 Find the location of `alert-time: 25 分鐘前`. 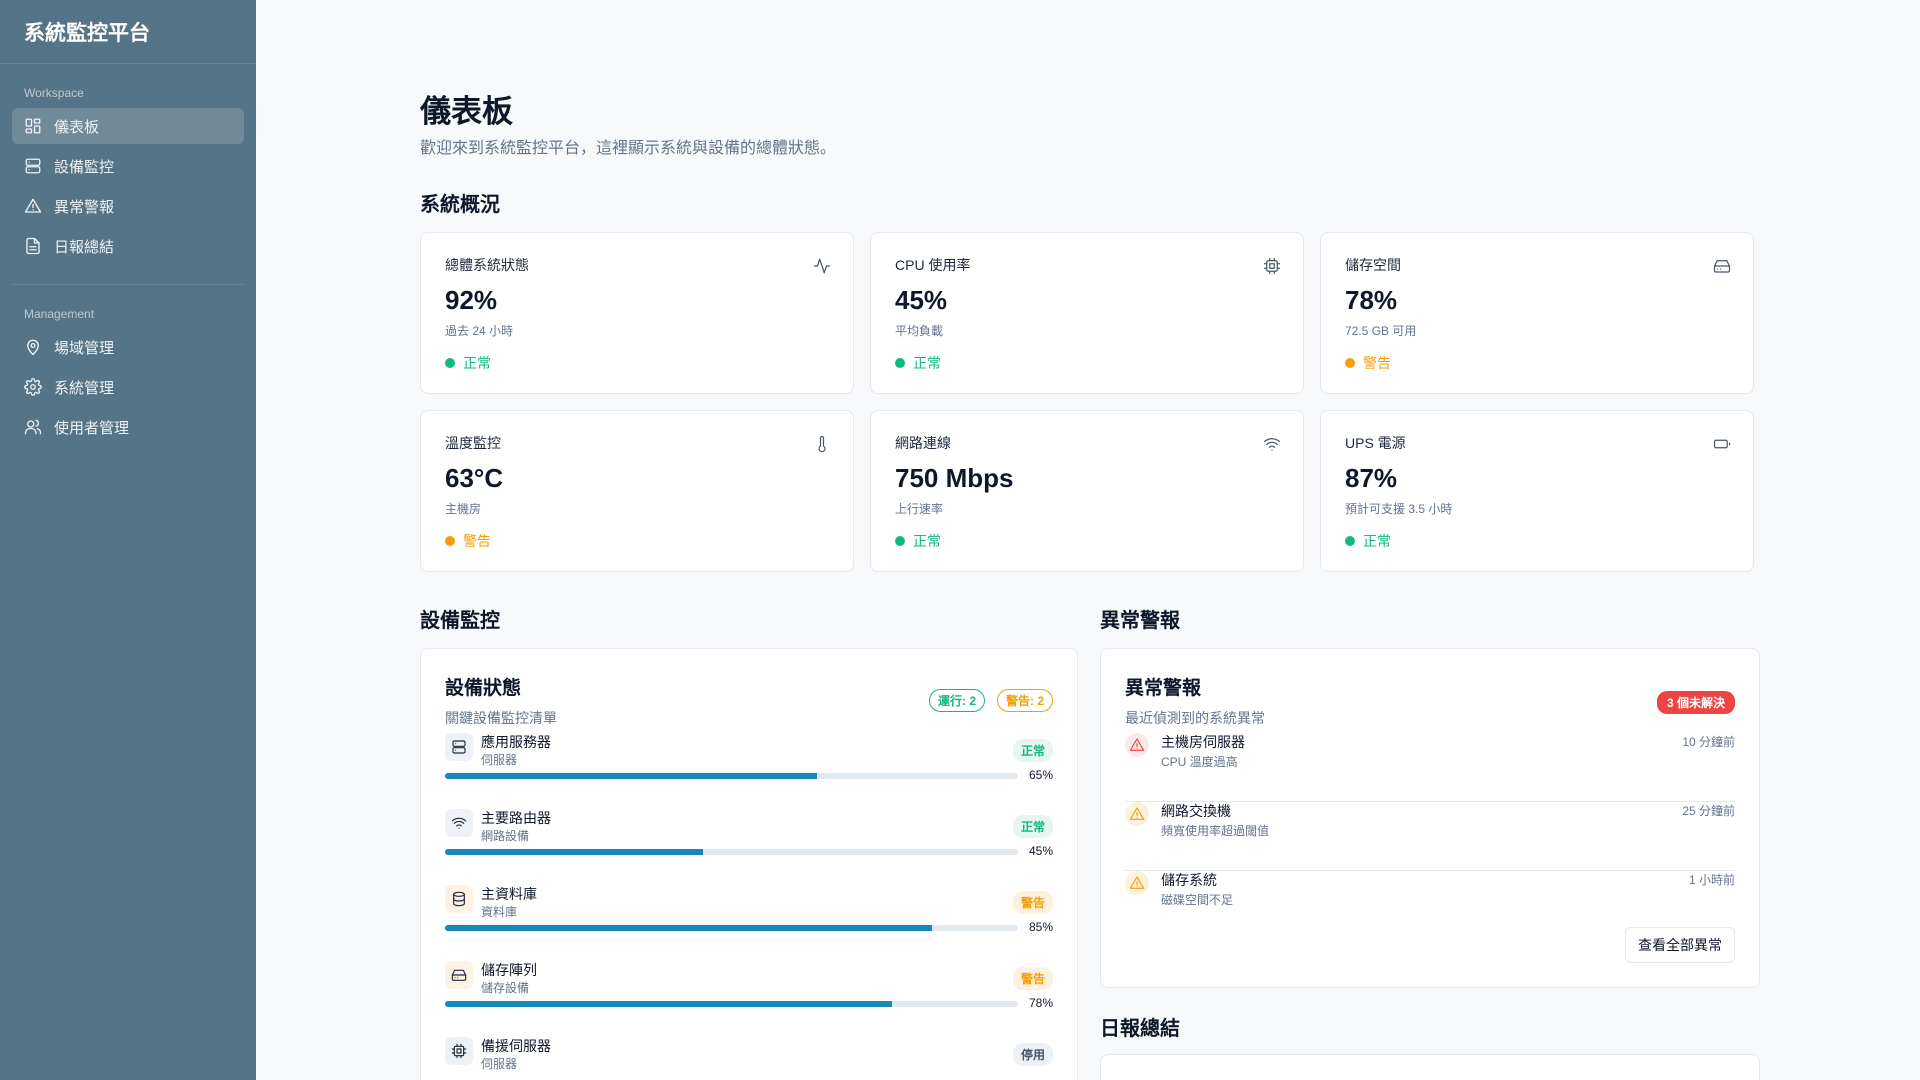

alert-time: 25 分鐘前 is located at coordinates (1708, 811).